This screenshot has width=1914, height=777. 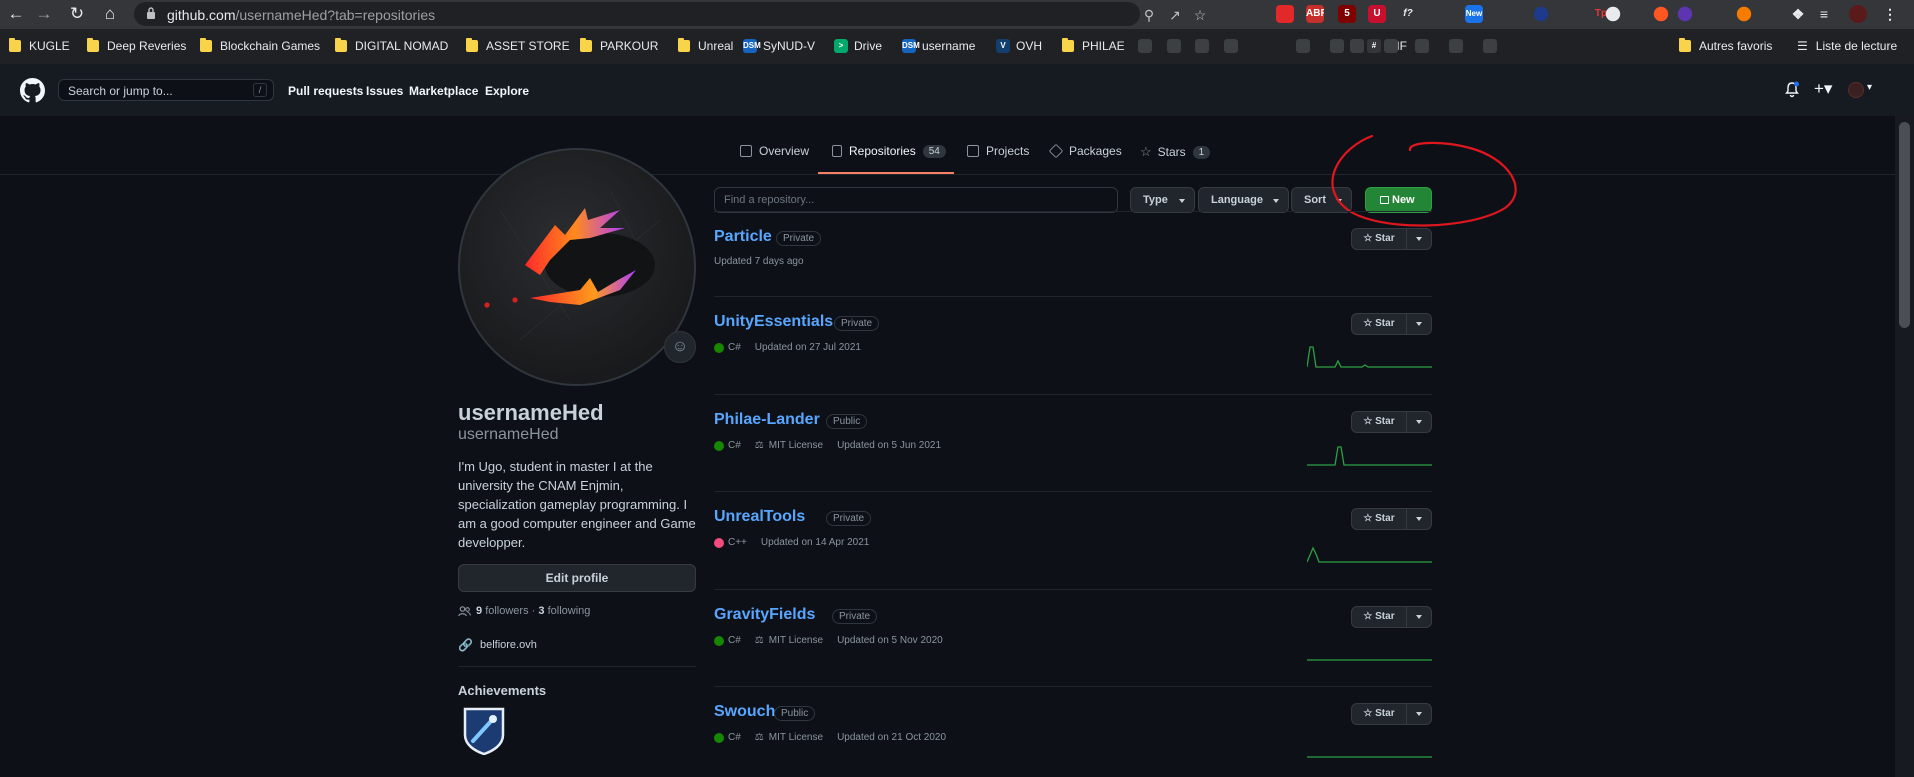 I want to click on menu-dots-icon: ⋮, so click(x=1890, y=14).